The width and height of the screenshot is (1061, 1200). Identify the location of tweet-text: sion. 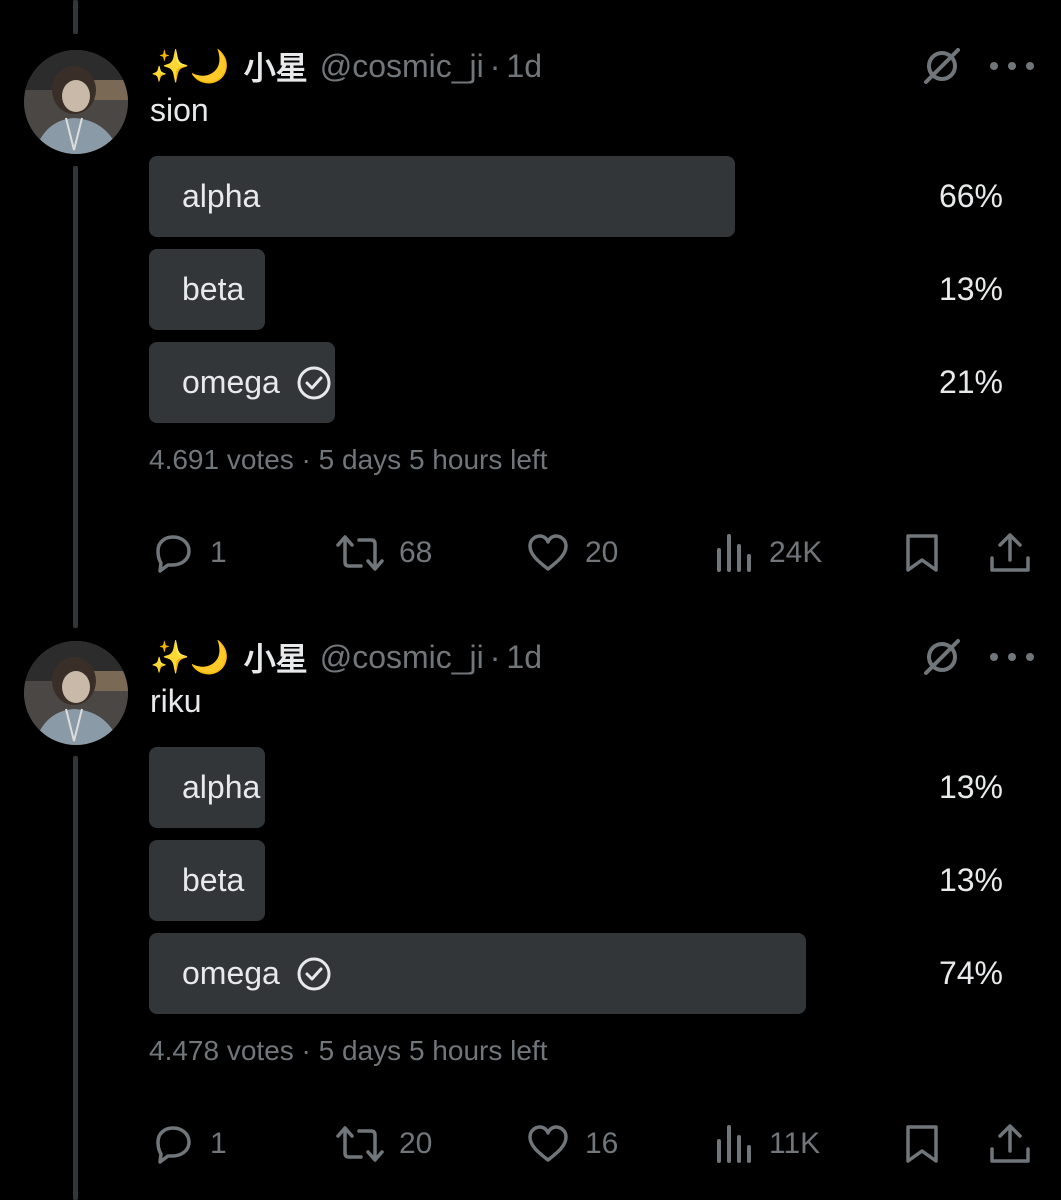
(179, 110).